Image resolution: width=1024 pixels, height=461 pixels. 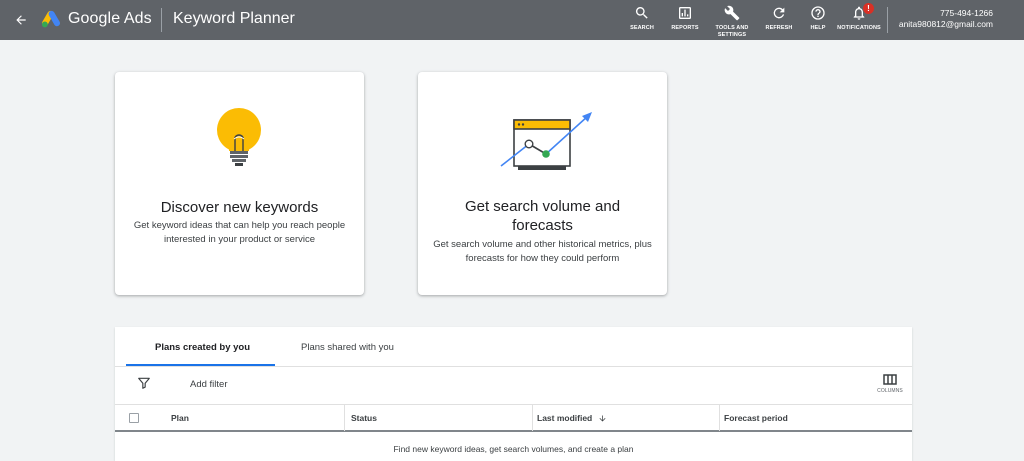 I want to click on column-header-plan: Plan, so click(x=180, y=418).